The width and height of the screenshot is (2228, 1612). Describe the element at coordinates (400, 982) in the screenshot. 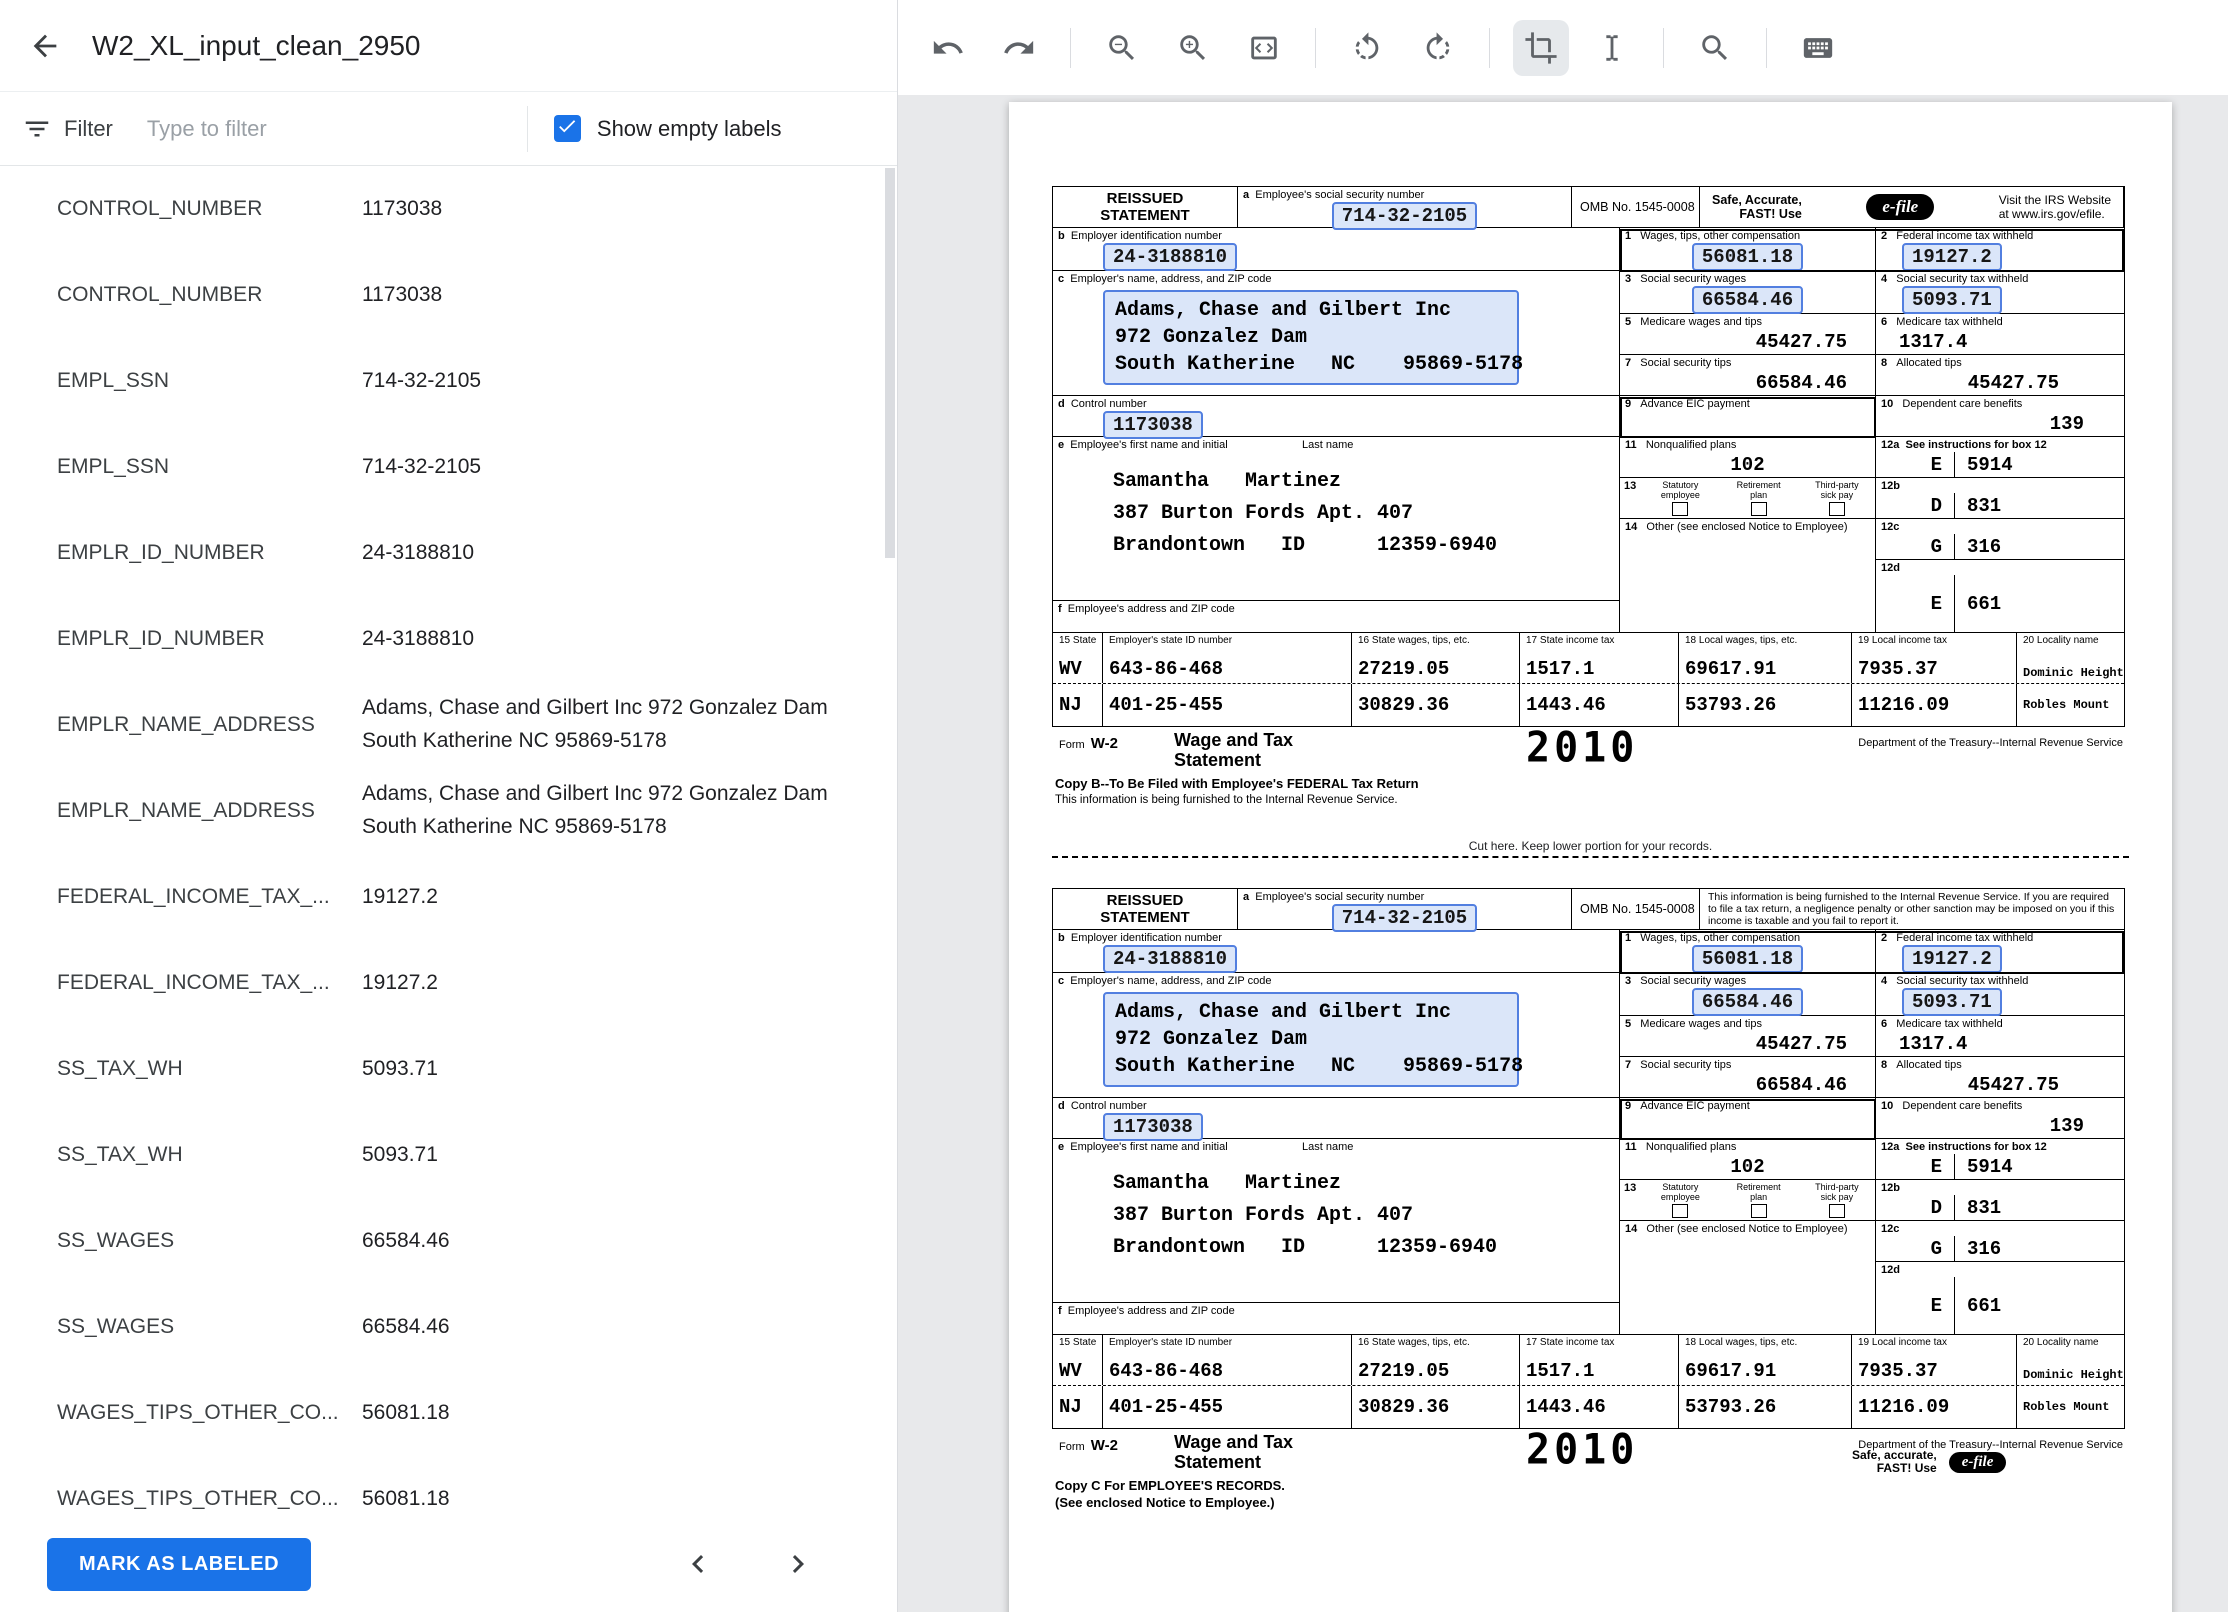

I see `label-value: 19127.2` at that location.